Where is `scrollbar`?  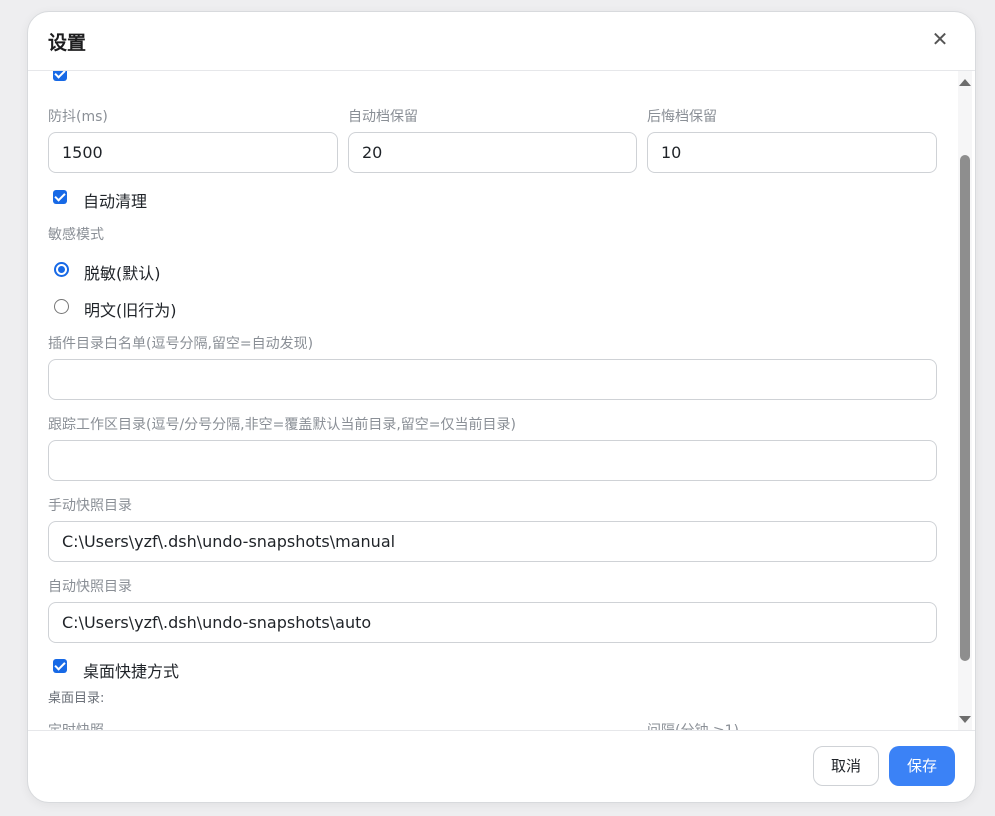 scrollbar is located at coordinates (965, 401).